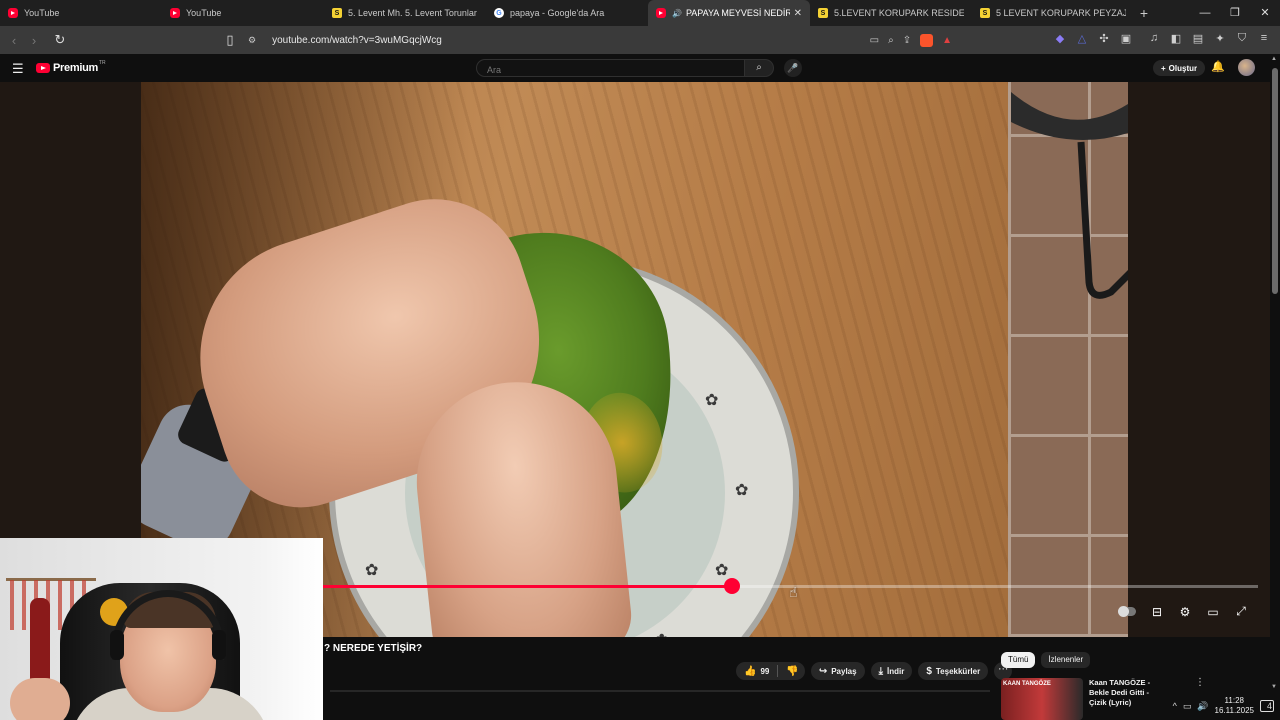 Image resolution: width=1280 pixels, height=720 pixels. I want to click on create-button: + Oluştur, so click(1179, 68).